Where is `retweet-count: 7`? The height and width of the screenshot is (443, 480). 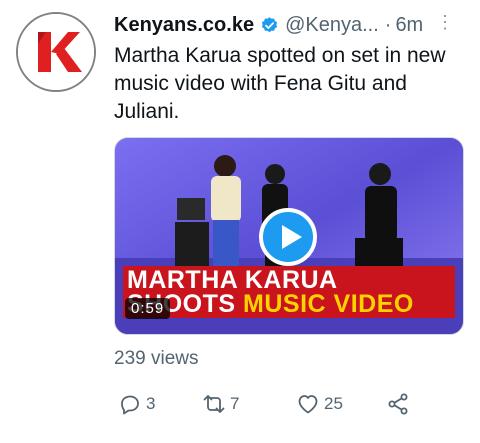 retweet-count: 7 is located at coordinates (235, 403).